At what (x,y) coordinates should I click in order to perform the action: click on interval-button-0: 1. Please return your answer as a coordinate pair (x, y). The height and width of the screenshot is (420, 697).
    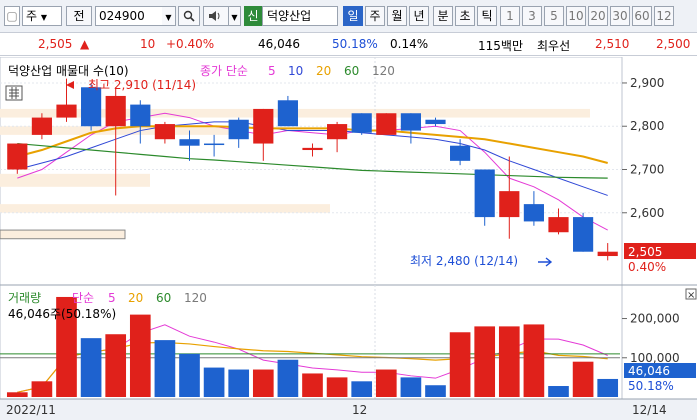
    Looking at the image, I should click on (510, 16).